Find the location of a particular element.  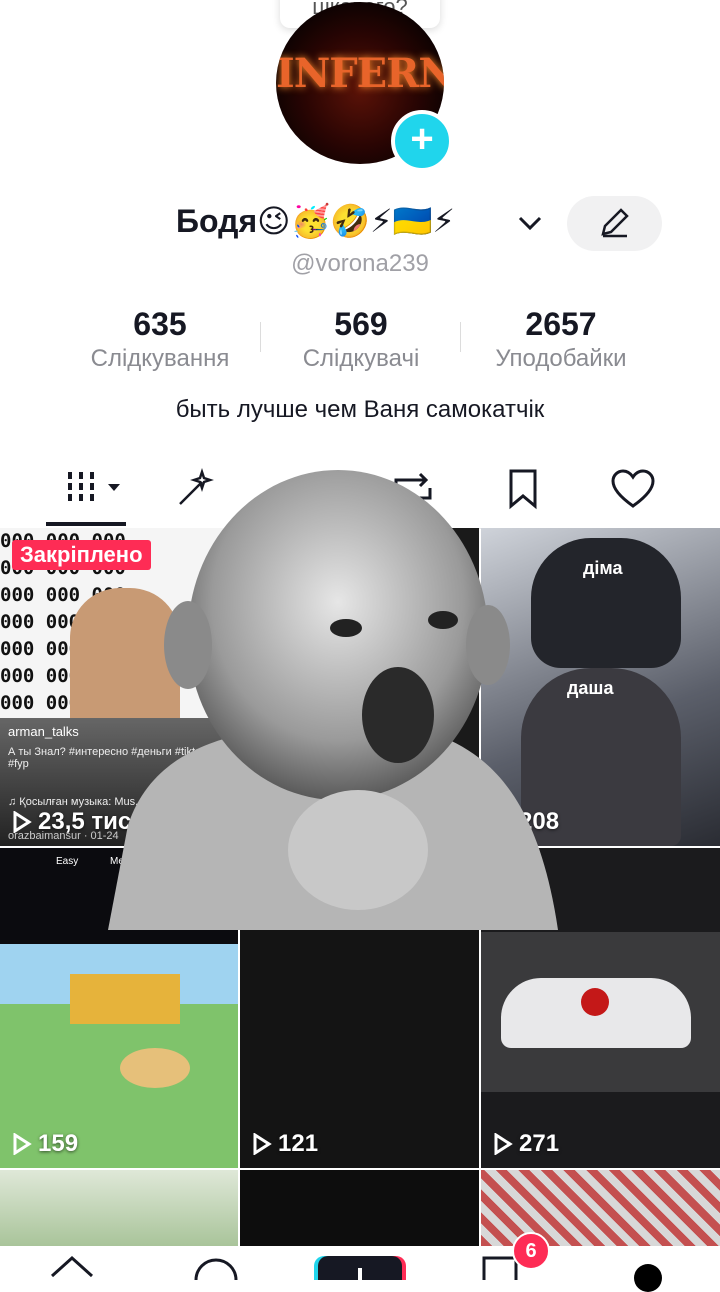

game-label-easy: Easy is located at coordinates (67, 861).